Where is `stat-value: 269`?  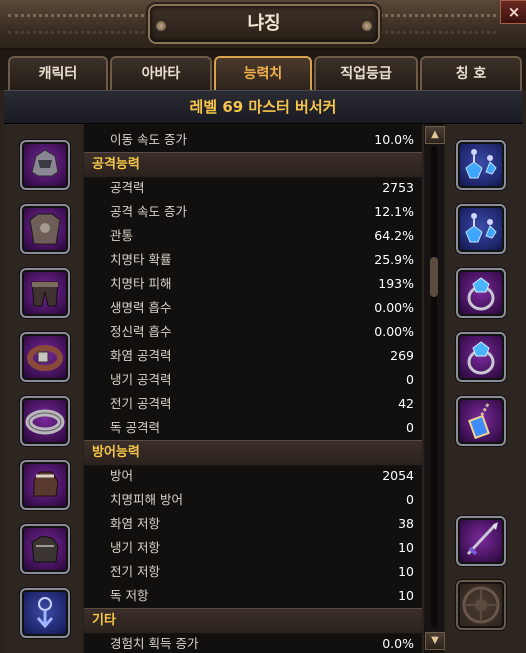 stat-value: 269 is located at coordinates (402, 355).